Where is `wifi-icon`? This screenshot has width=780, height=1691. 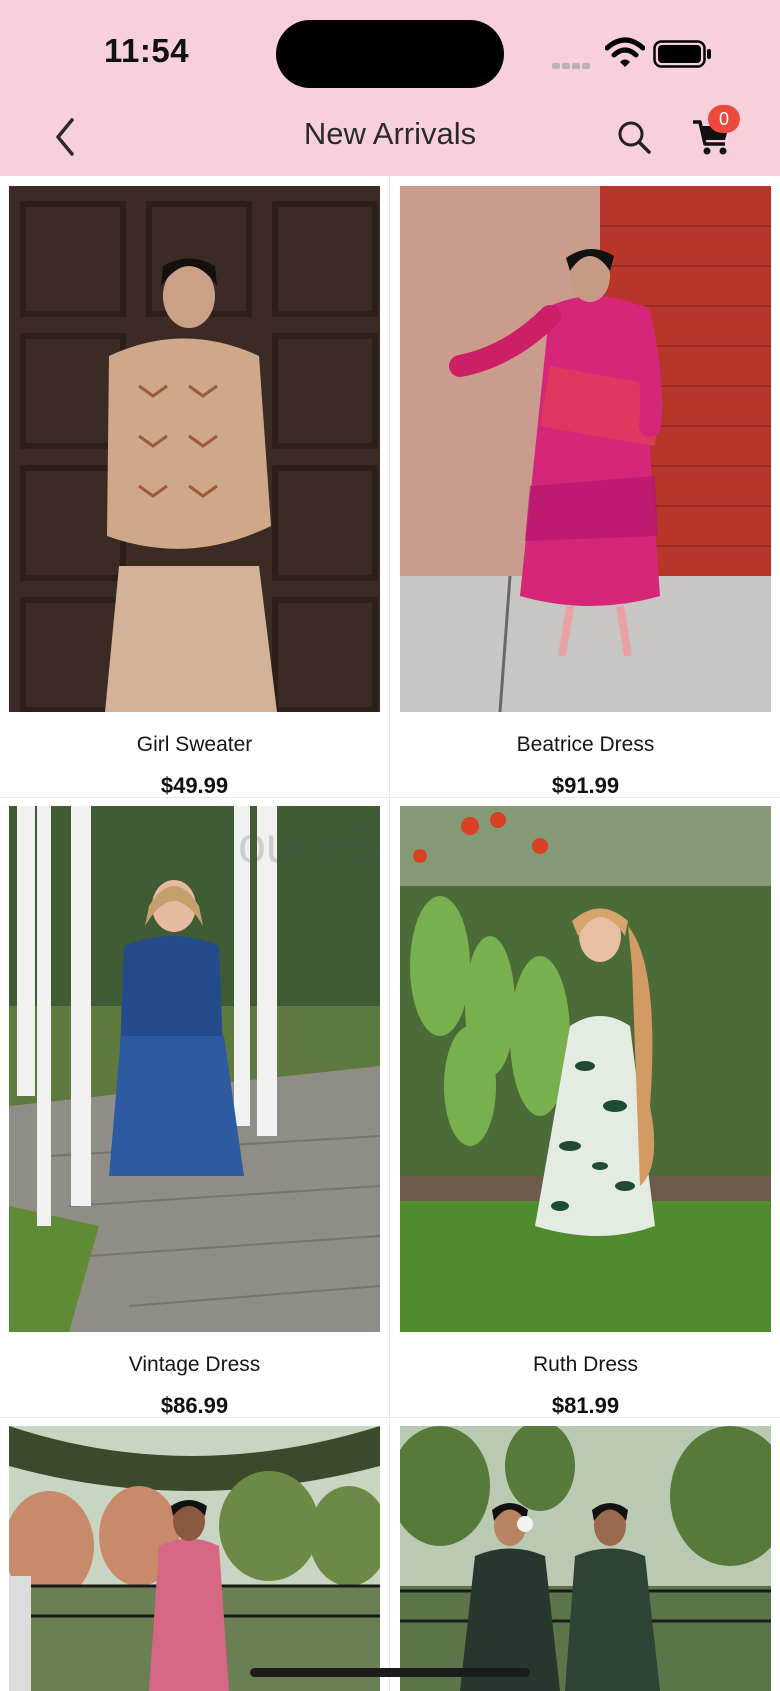
wifi-icon is located at coordinates (625, 52).